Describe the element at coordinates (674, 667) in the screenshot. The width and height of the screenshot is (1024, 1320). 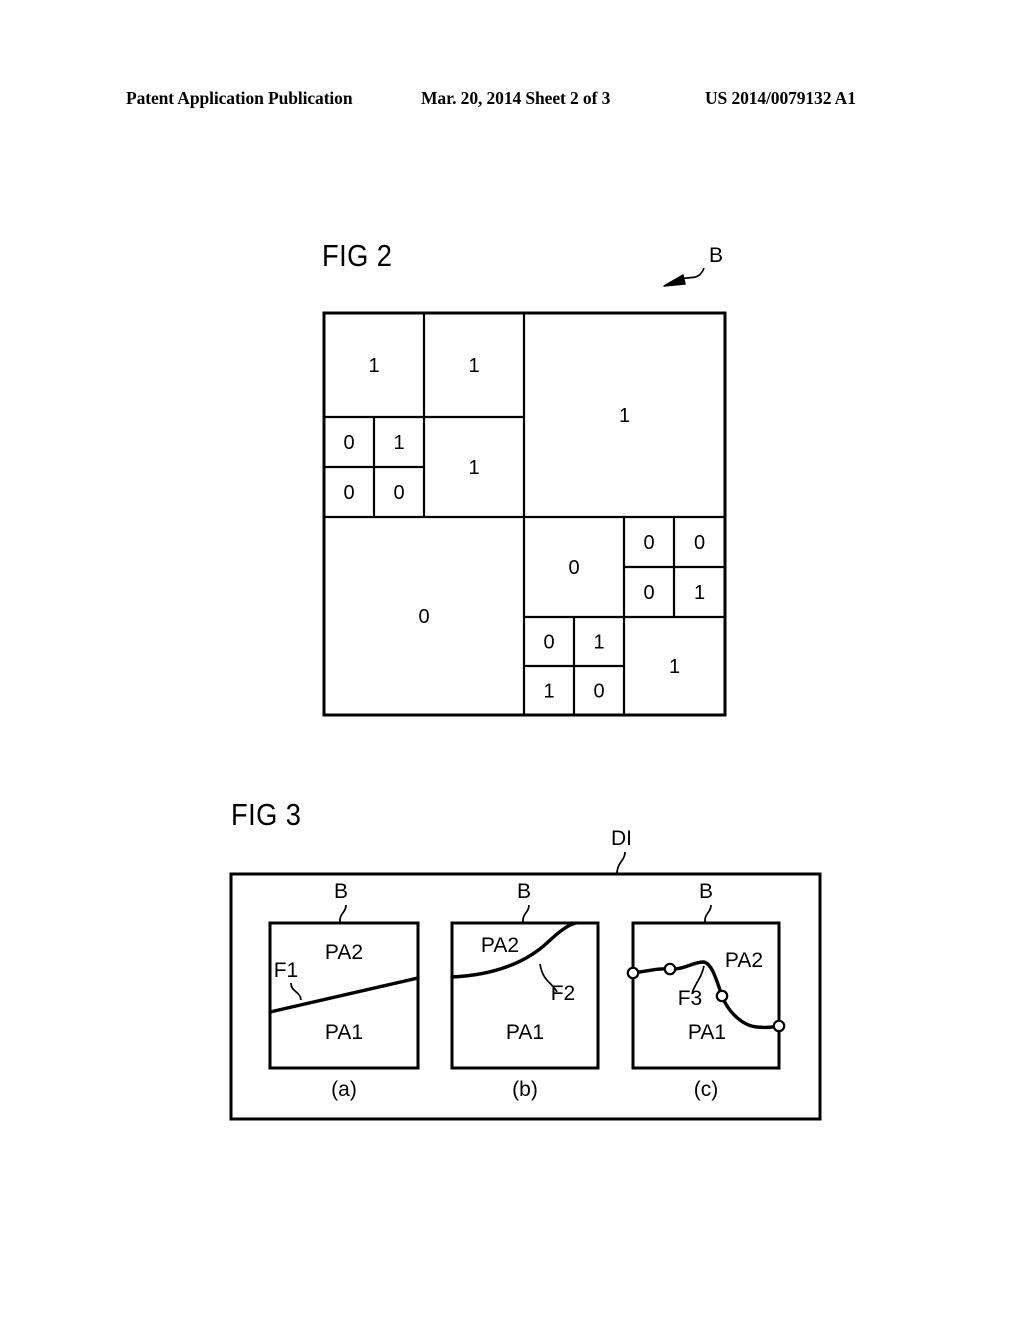
I see `fig2-cell-value-c19: 1` at that location.